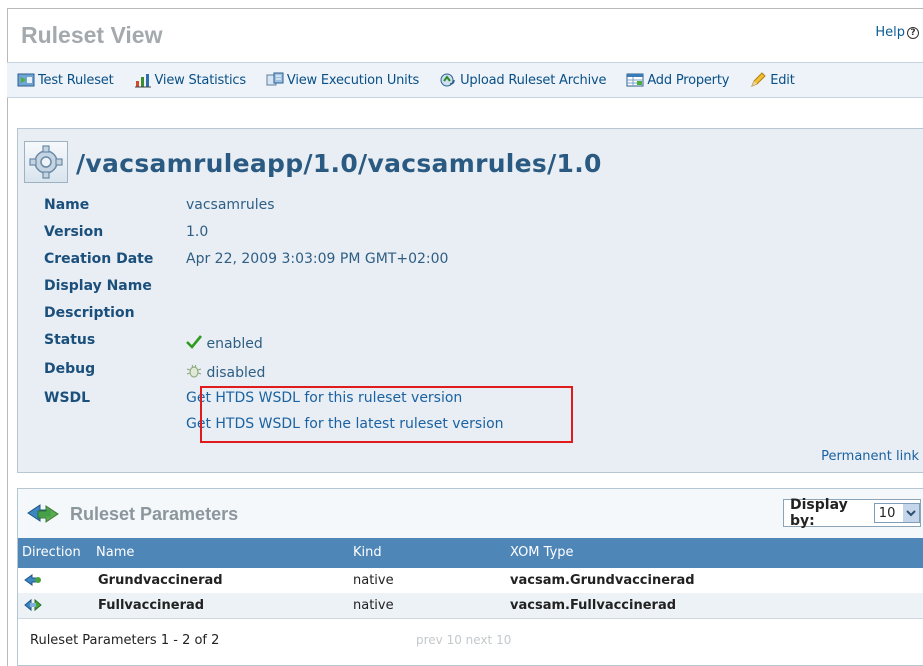 This screenshot has width=923, height=666. I want to click on title-bar: Ruleset View Help?, so click(465, 35).